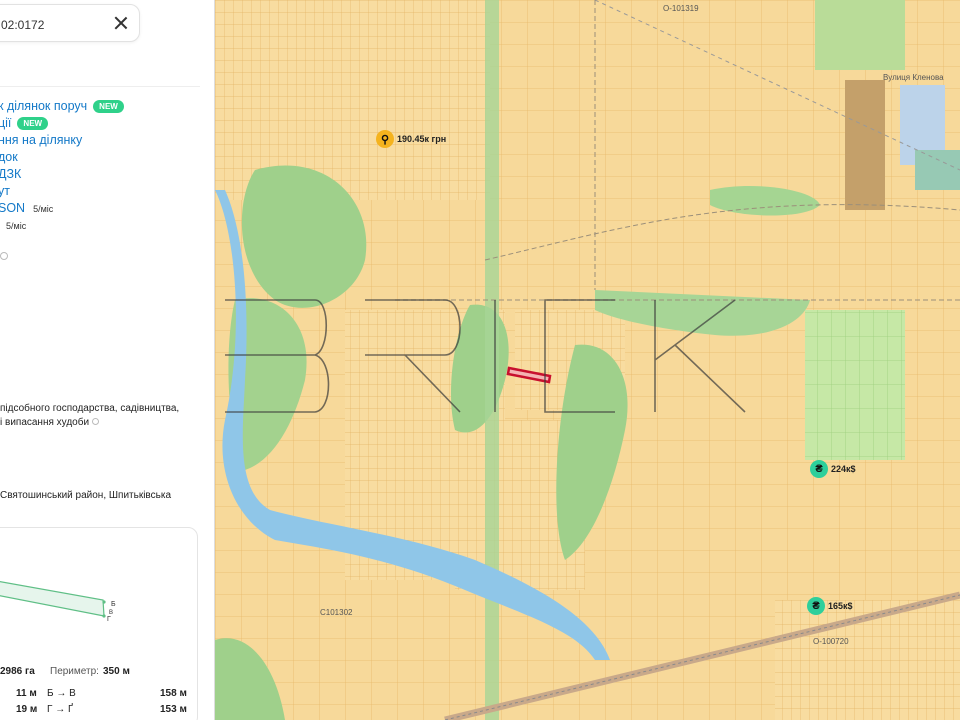 Image resolution: width=960 pixels, height=720 pixels. I want to click on road-label: С101302, so click(336, 612).